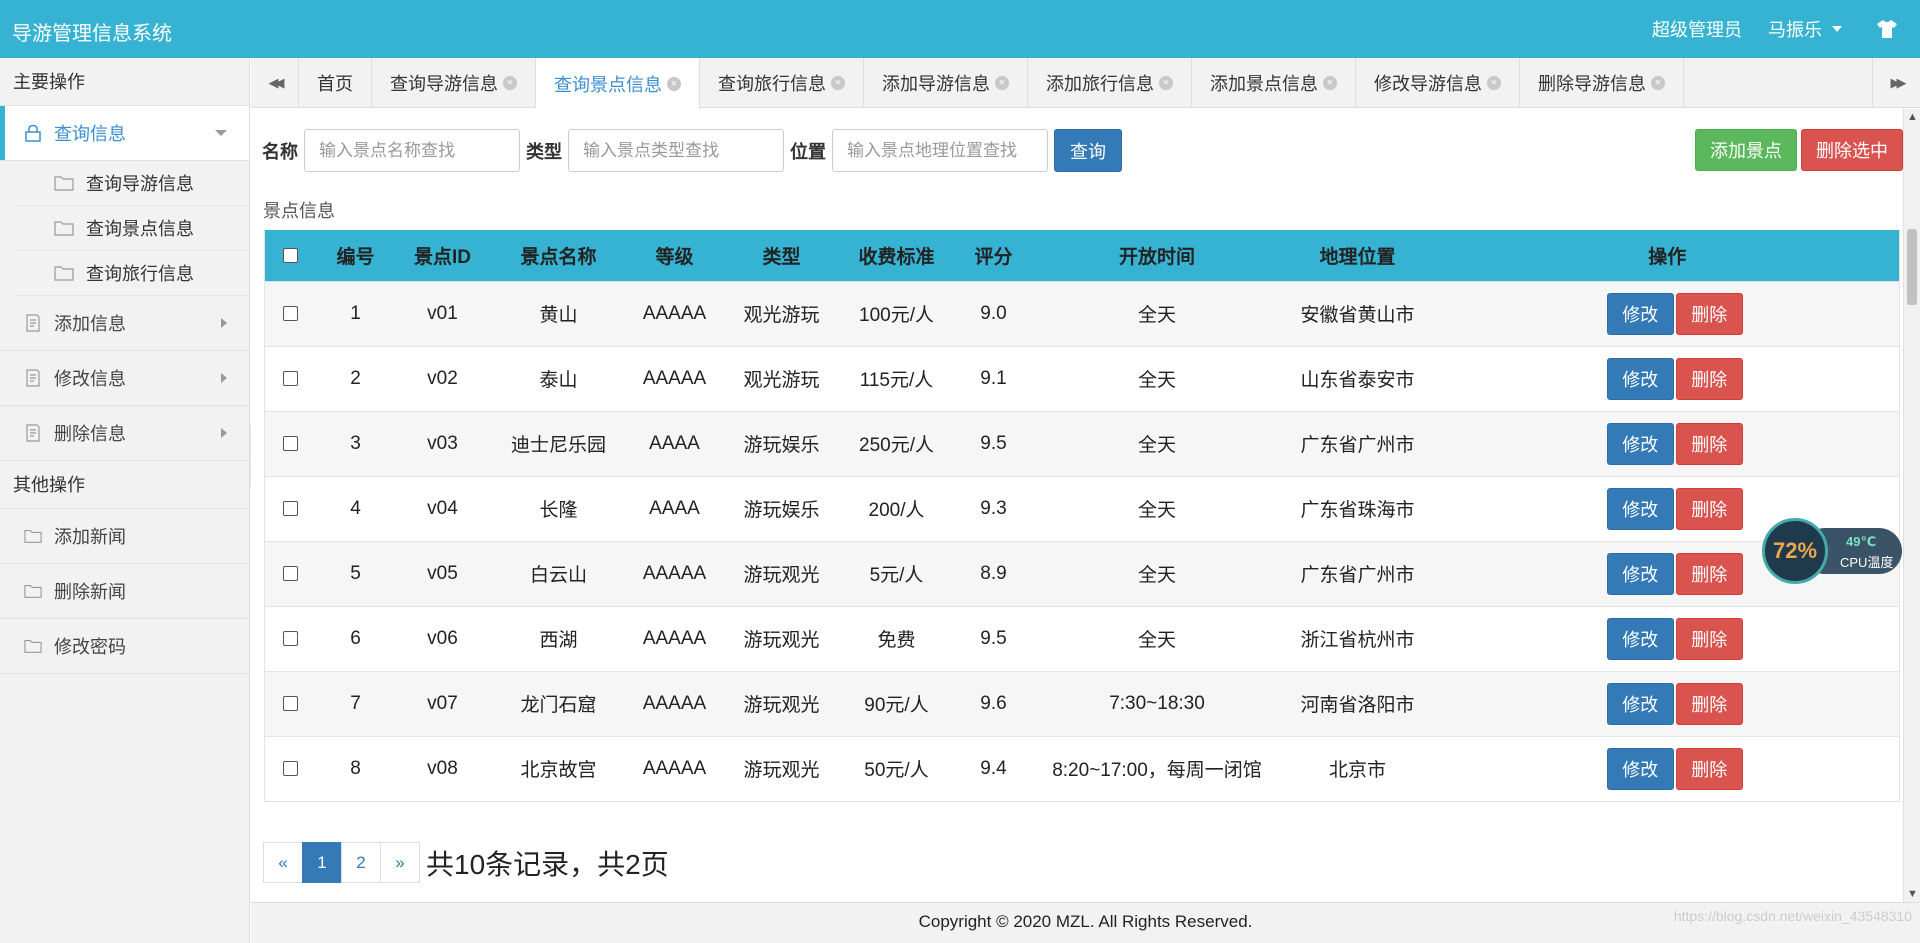 Image resolution: width=1920 pixels, height=943 pixels. I want to click on name-search-input, so click(412, 150).